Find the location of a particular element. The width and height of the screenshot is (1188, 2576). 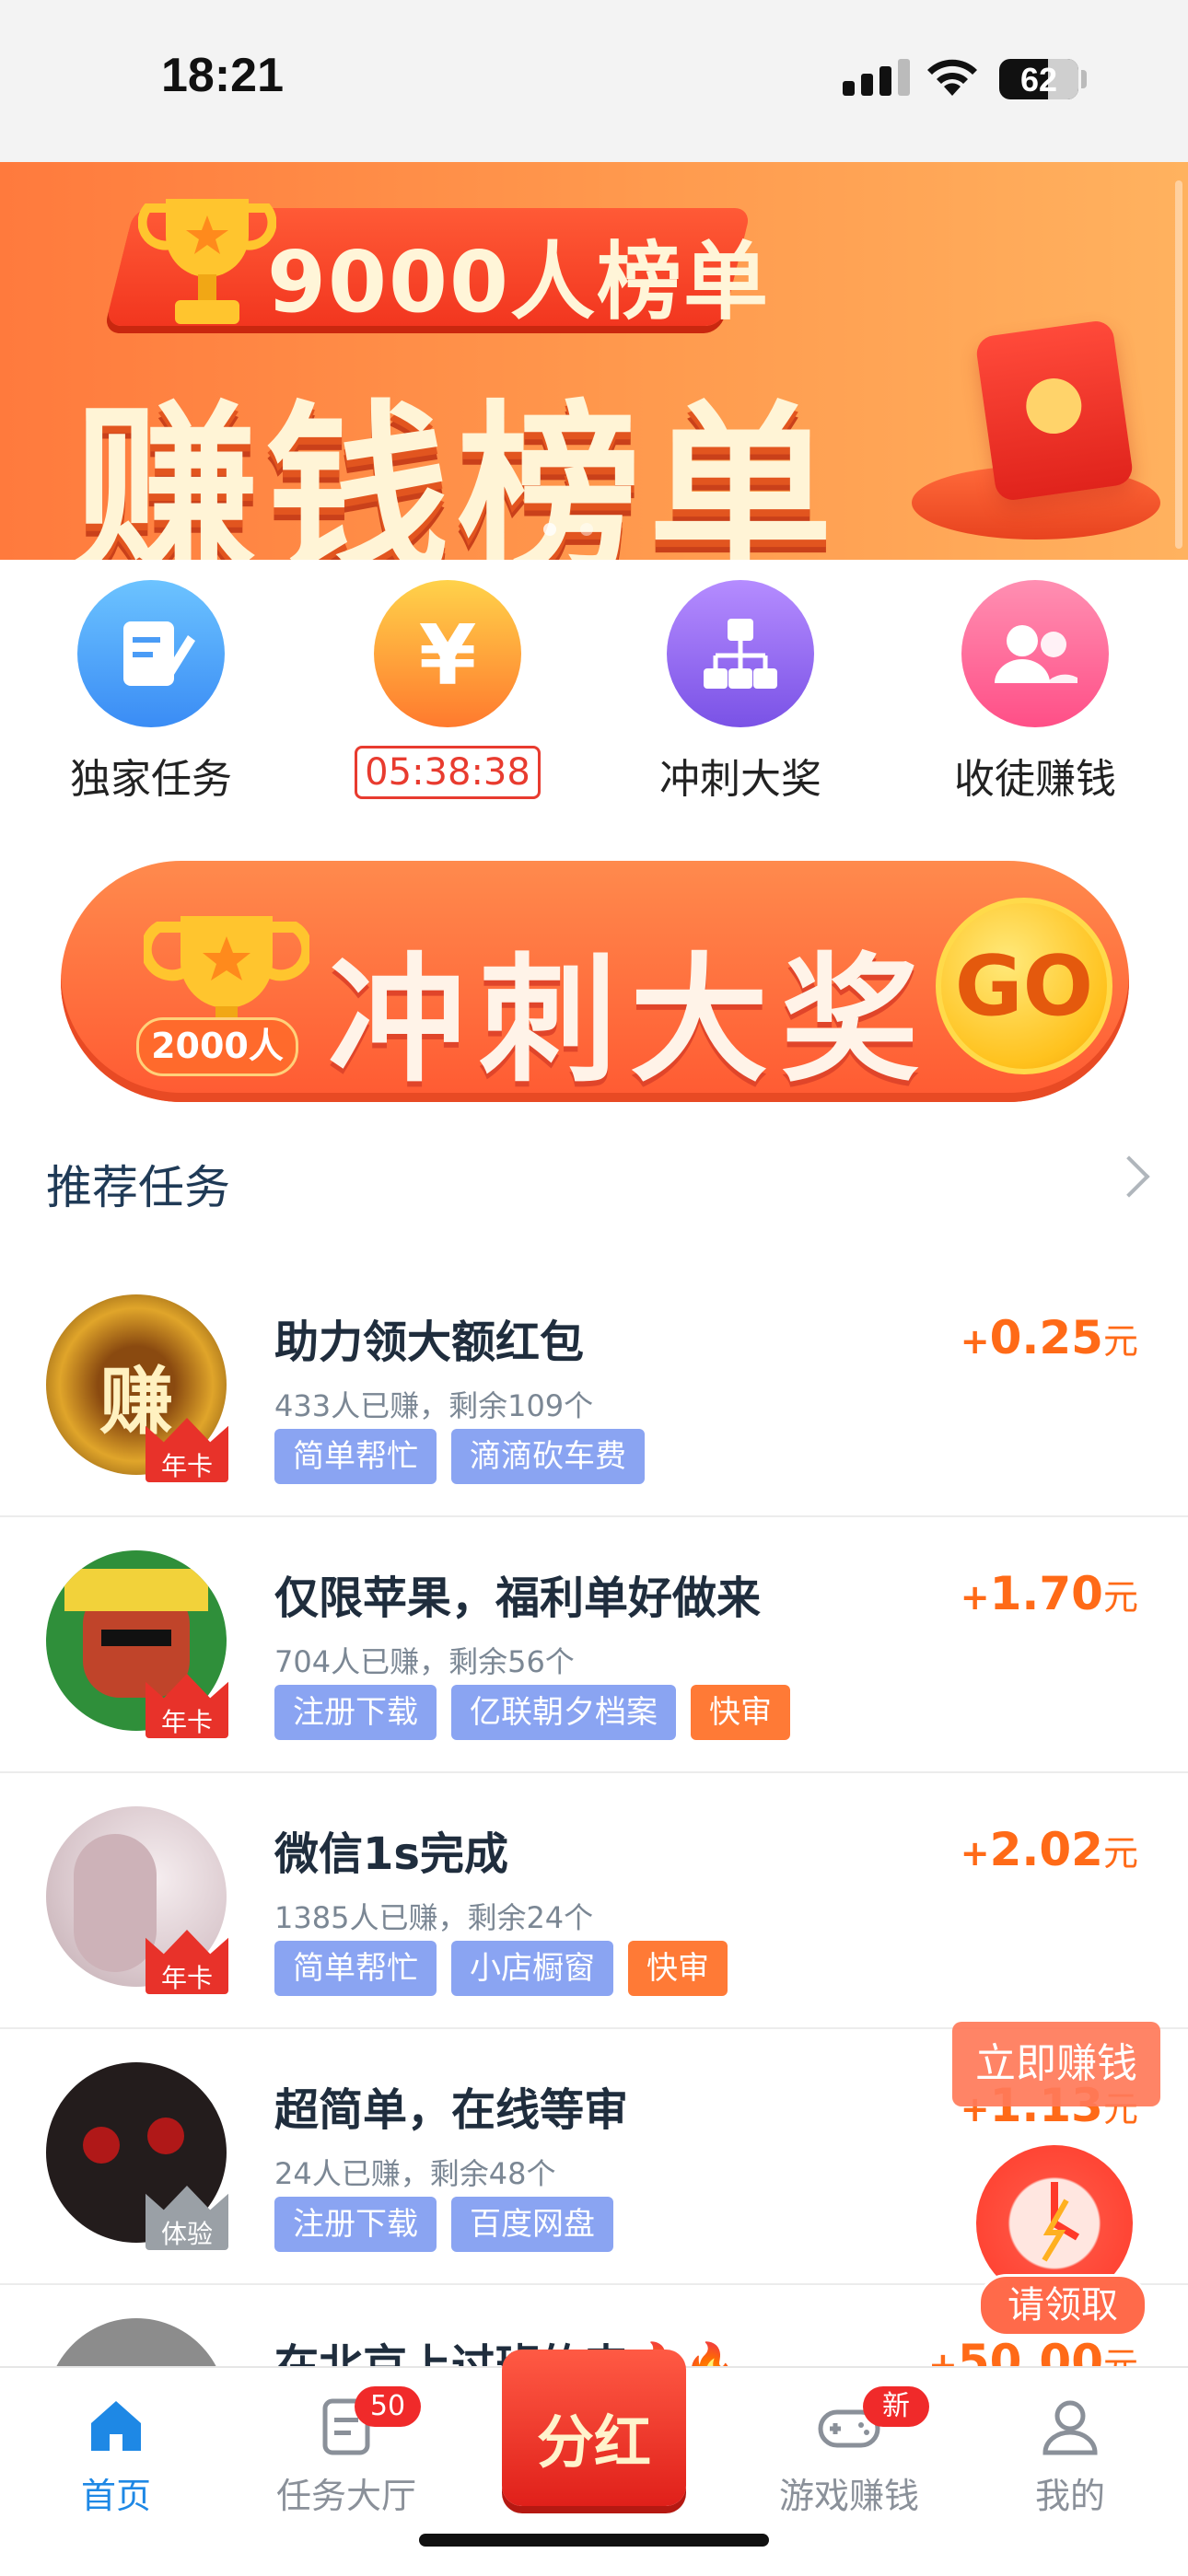

task-tag: 滴滴砍车费 is located at coordinates (548, 1456).